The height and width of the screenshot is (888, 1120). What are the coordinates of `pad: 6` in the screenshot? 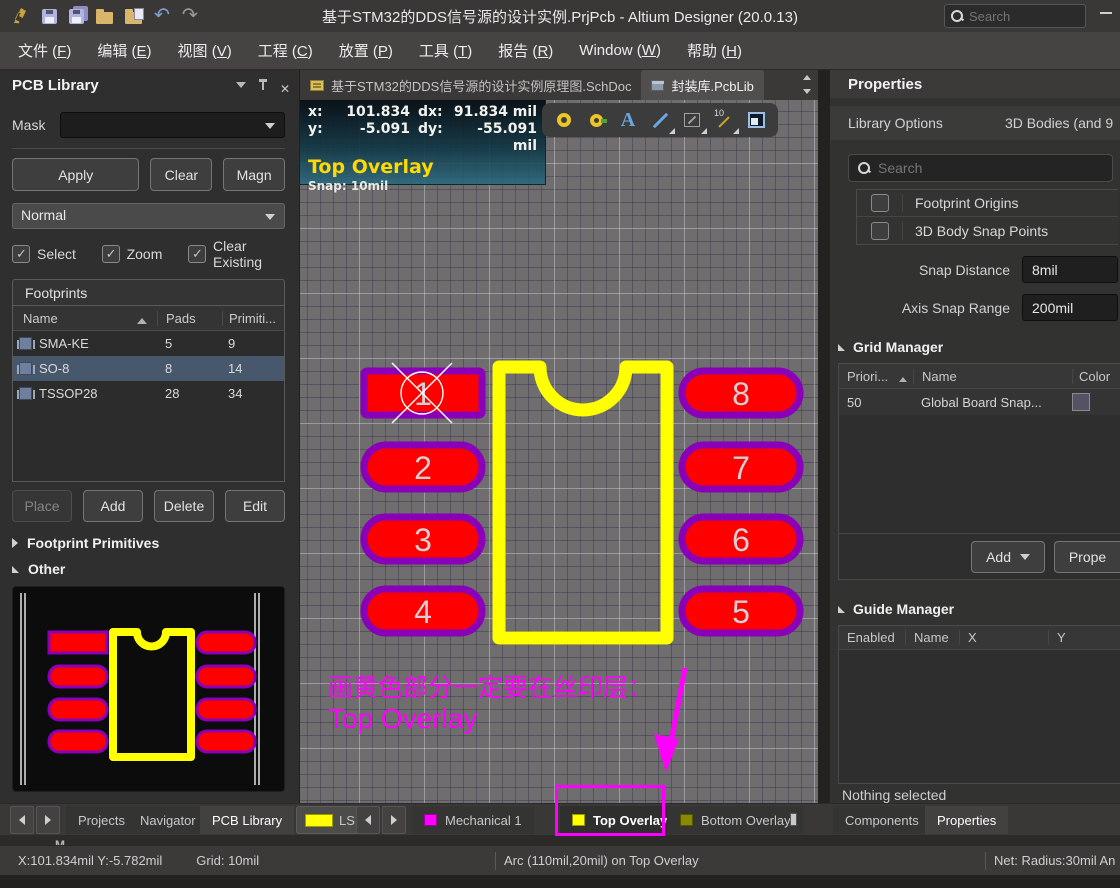 It's located at (741, 539).